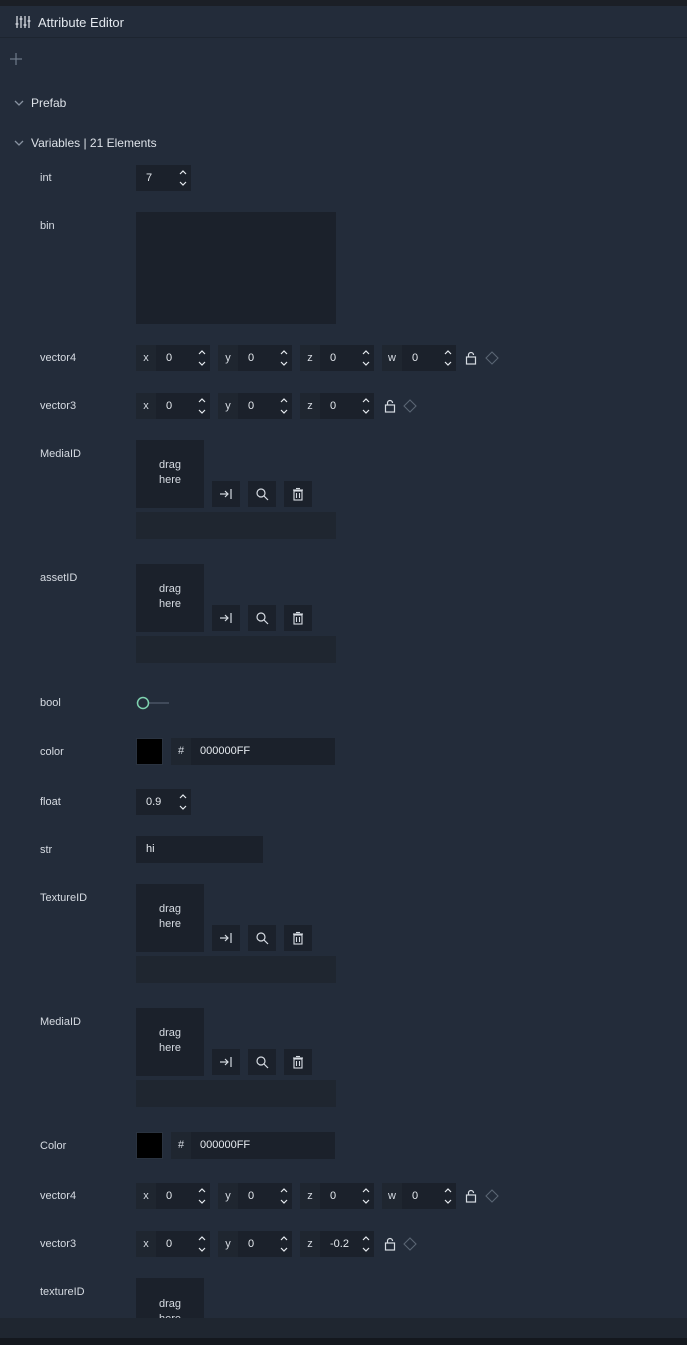 The height and width of the screenshot is (1345, 687). Describe the element at coordinates (236, 1093) in the screenshot. I see `mediaid-2-path-field` at that location.